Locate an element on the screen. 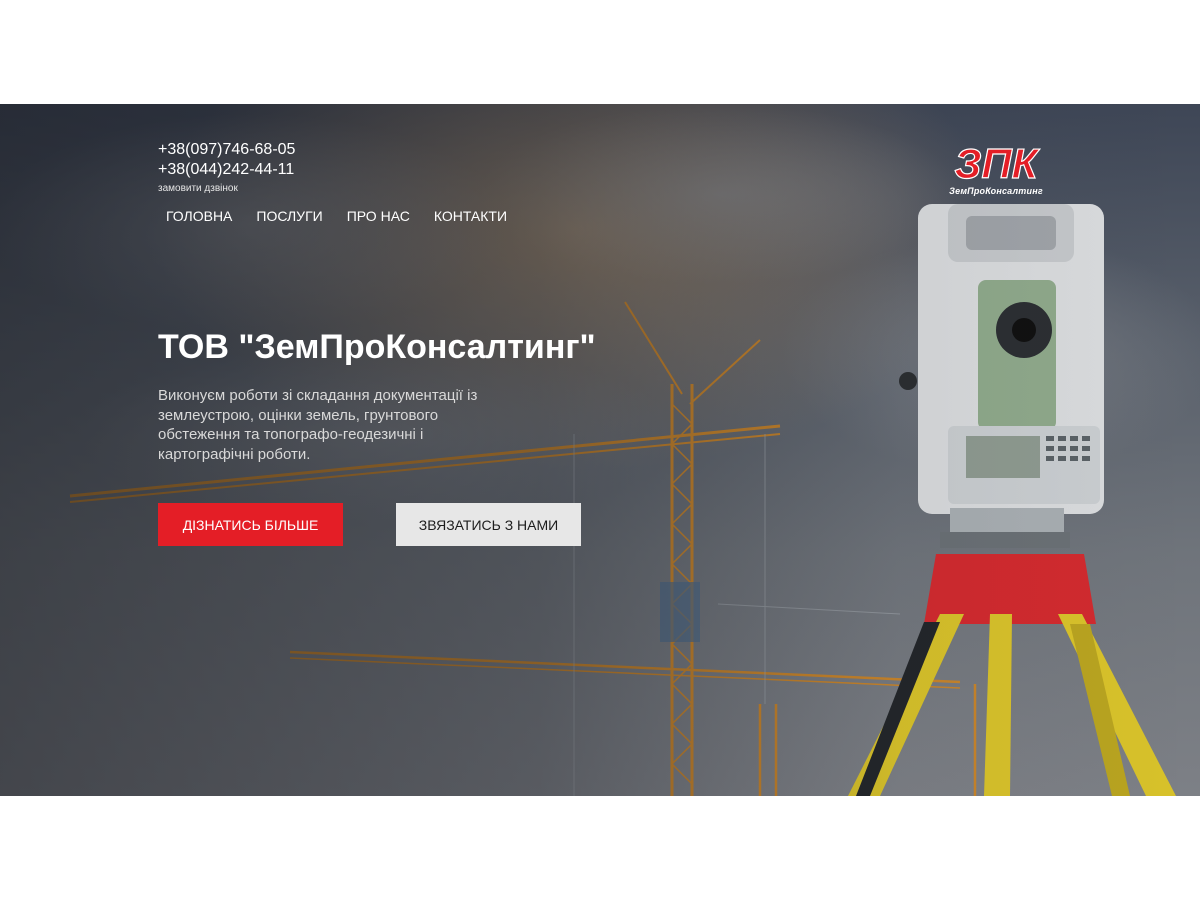 The image size is (1200, 900). logo-mark-text: ЗПК is located at coordinates (997, 163).